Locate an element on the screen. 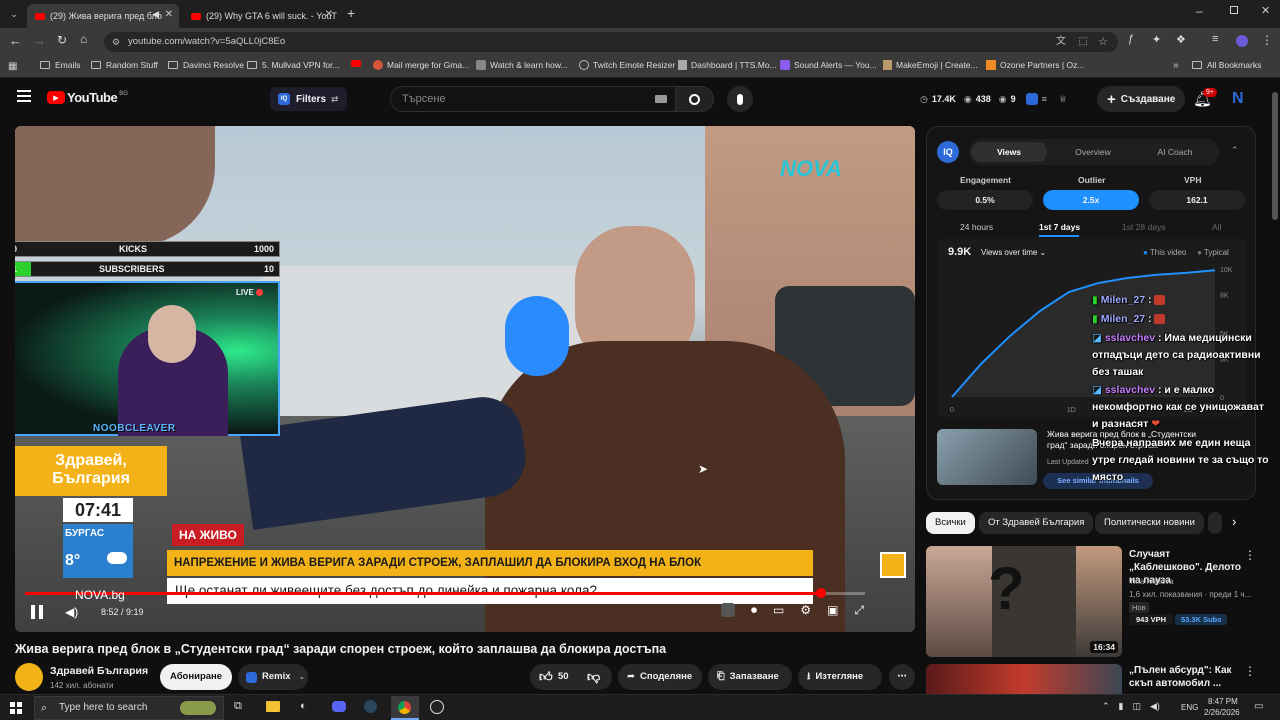 The image size is (1280, 720). bookmark-item: Random Stuff is located at coordinates (124, 65).